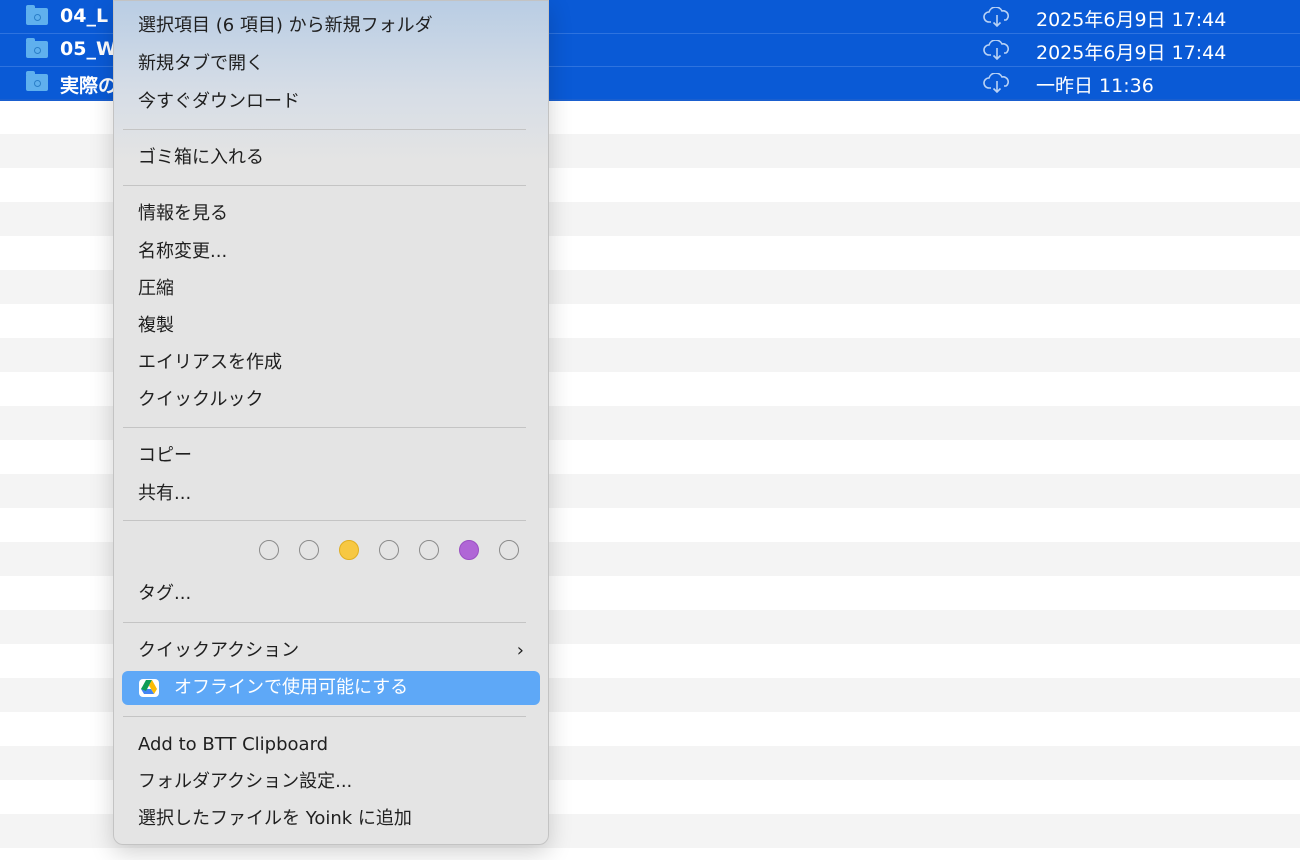  What do you see at coordinates (1095, 86) in the screenshot?
I see `modified-date: 一昨日 11:36` at bounding box center [1095, 86].